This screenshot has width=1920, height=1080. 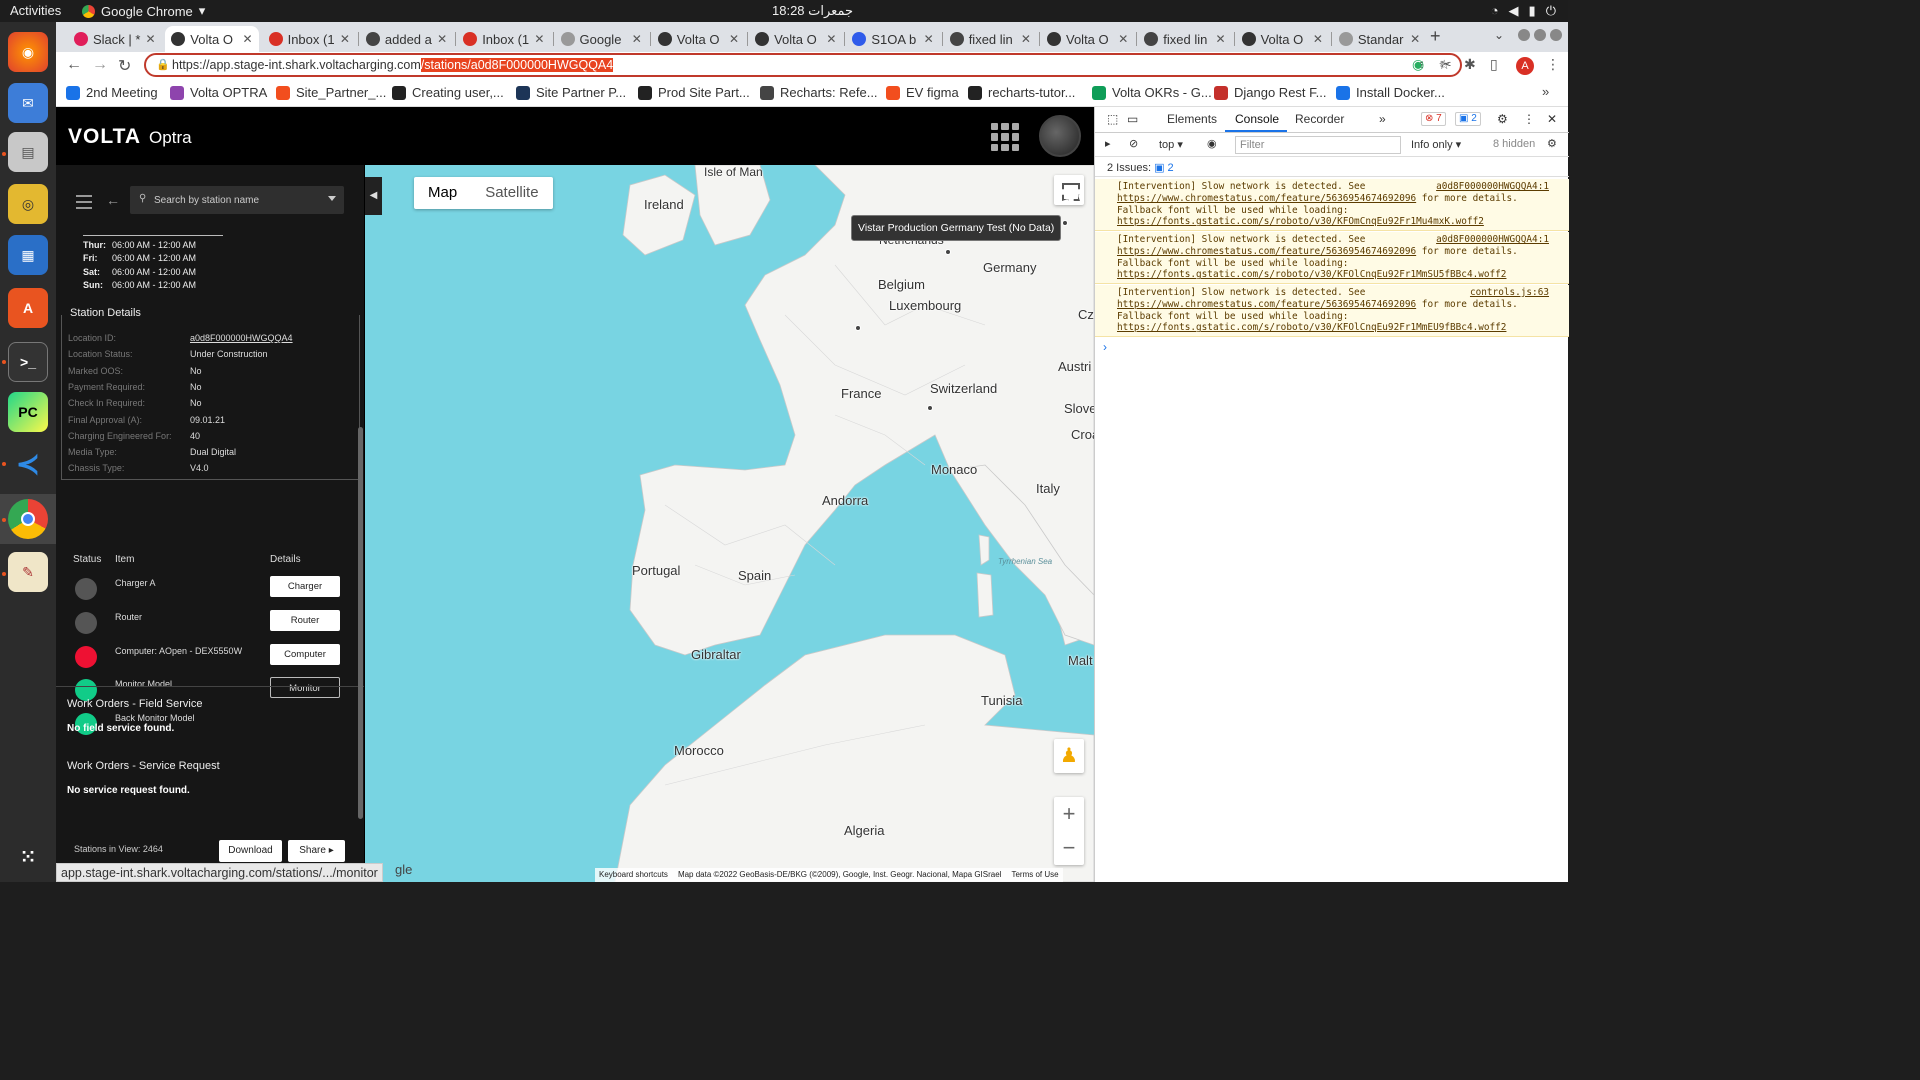 What do you see at coordinates (1164, 168) in the screenshot?
I see `issues-badge: ▣ 2` at bounding box center [1164, 168].